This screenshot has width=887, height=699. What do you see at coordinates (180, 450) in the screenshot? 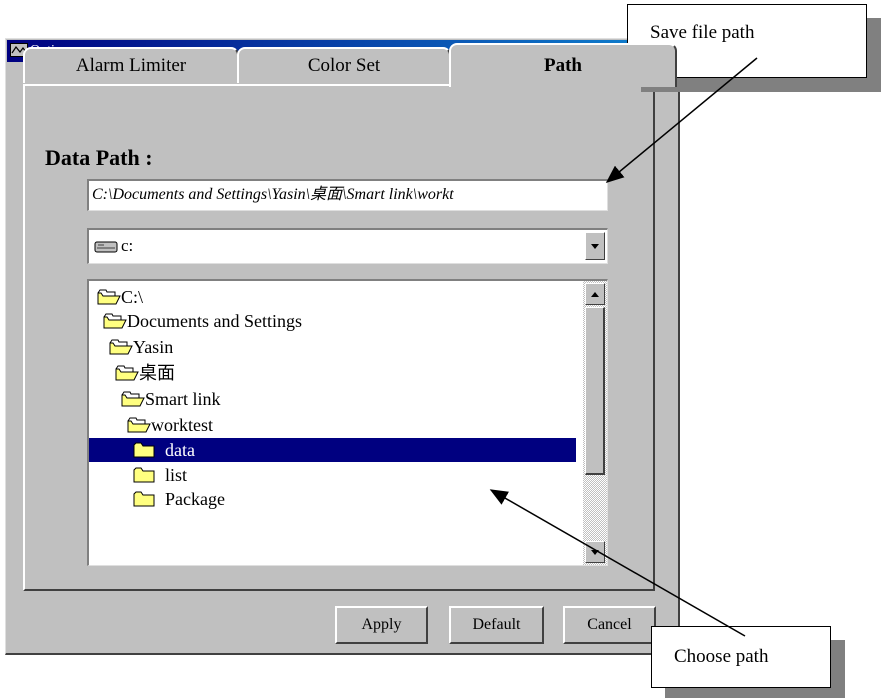
I see `directory-label: data` at bounding box center [180, 450].